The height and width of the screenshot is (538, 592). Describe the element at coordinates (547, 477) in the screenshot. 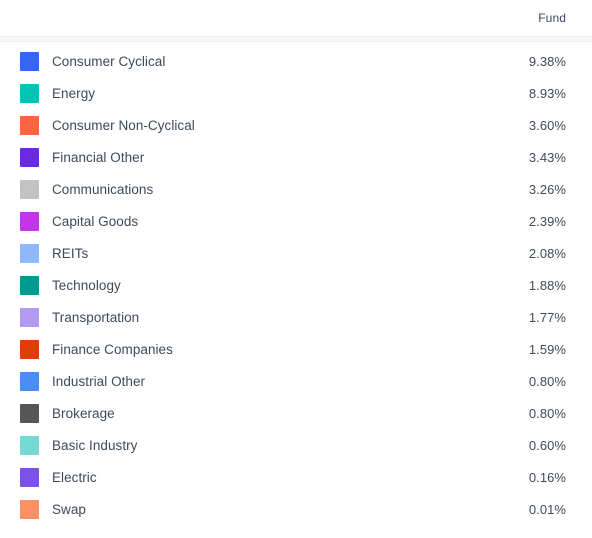

I see `fund-weight-value: 0.16%` at that location.